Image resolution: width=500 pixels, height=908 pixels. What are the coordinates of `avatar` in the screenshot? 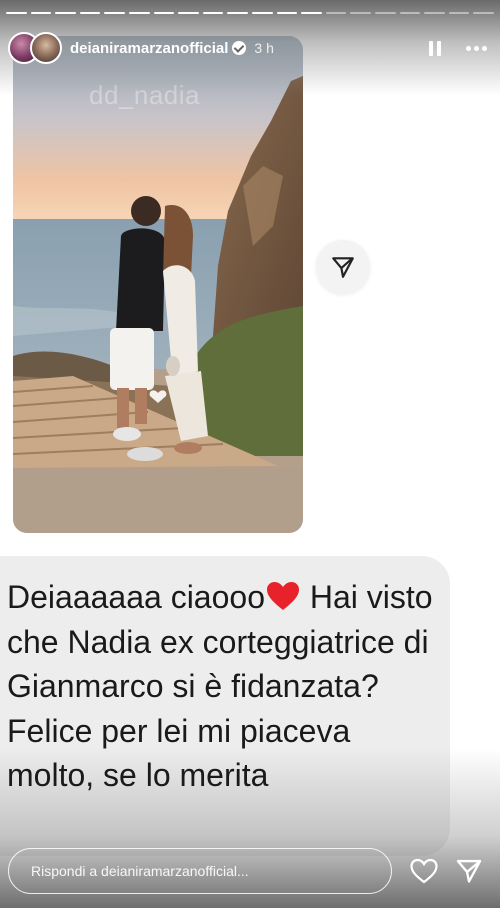 It's located at (46, 48).